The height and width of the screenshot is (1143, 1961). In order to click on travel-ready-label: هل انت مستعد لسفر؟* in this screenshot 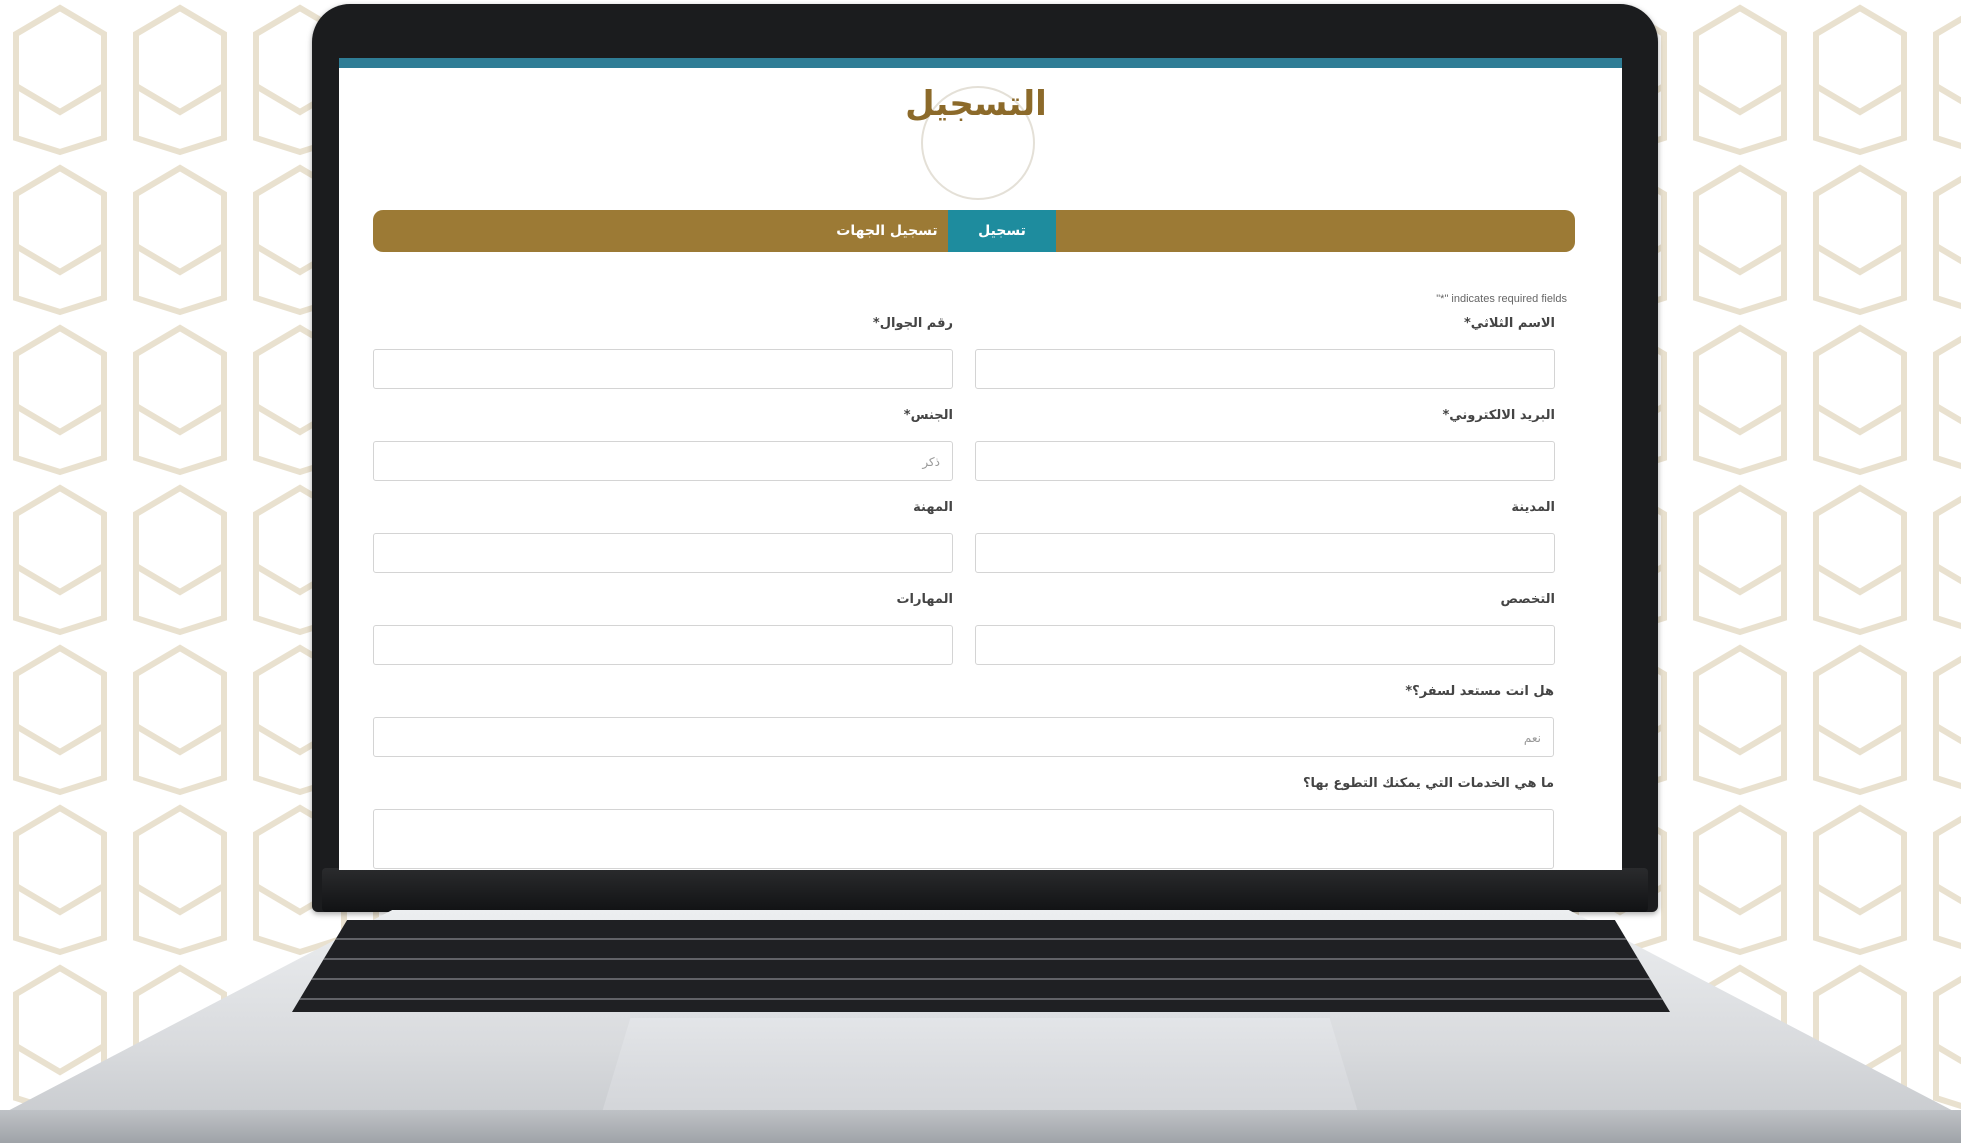, I will do `click(1479, 691)`.